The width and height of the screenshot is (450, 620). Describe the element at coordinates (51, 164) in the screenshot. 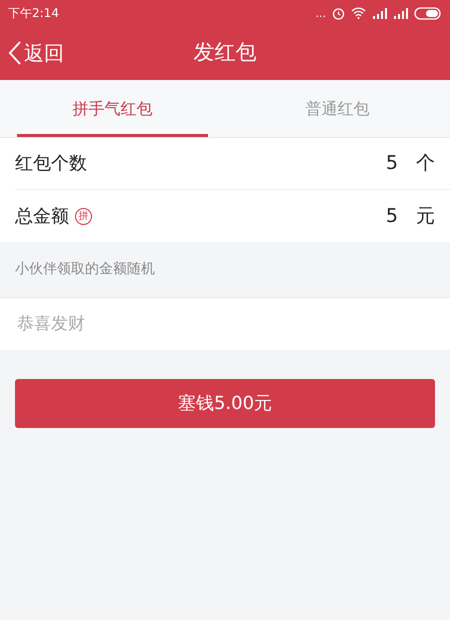

I see `row-label: 红包个数` at that location.